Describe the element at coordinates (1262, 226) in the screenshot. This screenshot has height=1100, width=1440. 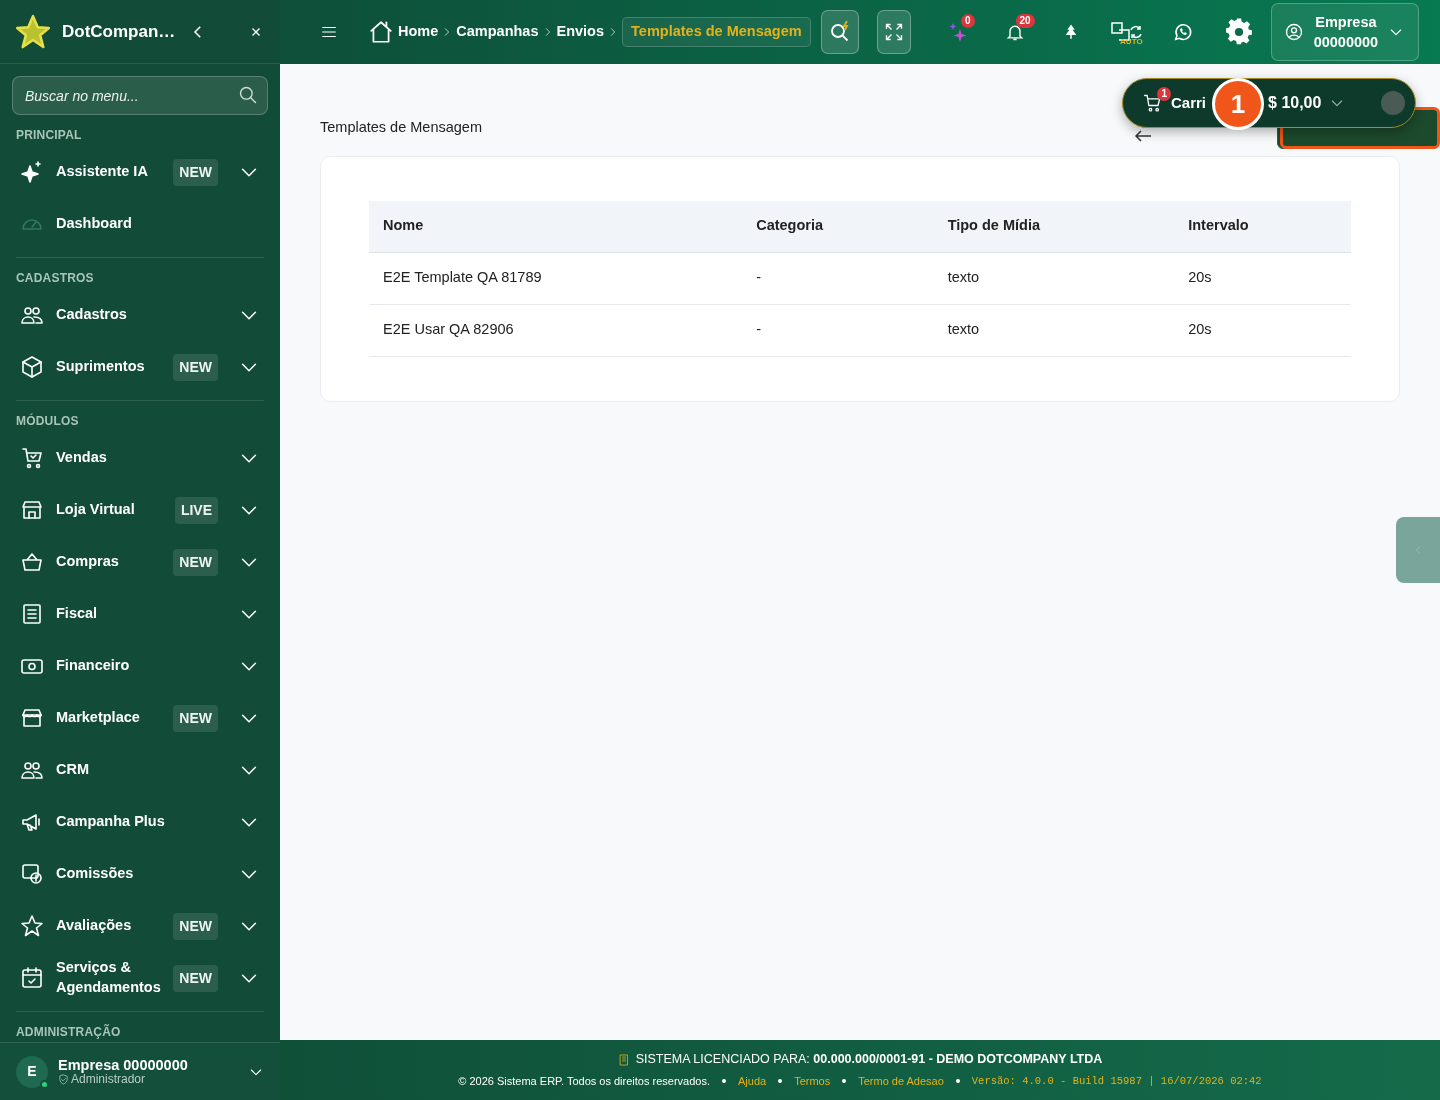
I see `column-header: Intervalo` at that location.